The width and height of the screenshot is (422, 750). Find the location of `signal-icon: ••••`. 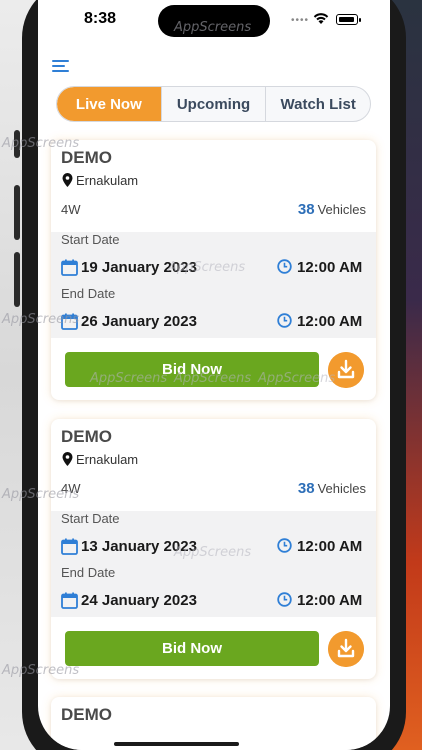

signal-icon: •••• is located at coordinates (300, 20).